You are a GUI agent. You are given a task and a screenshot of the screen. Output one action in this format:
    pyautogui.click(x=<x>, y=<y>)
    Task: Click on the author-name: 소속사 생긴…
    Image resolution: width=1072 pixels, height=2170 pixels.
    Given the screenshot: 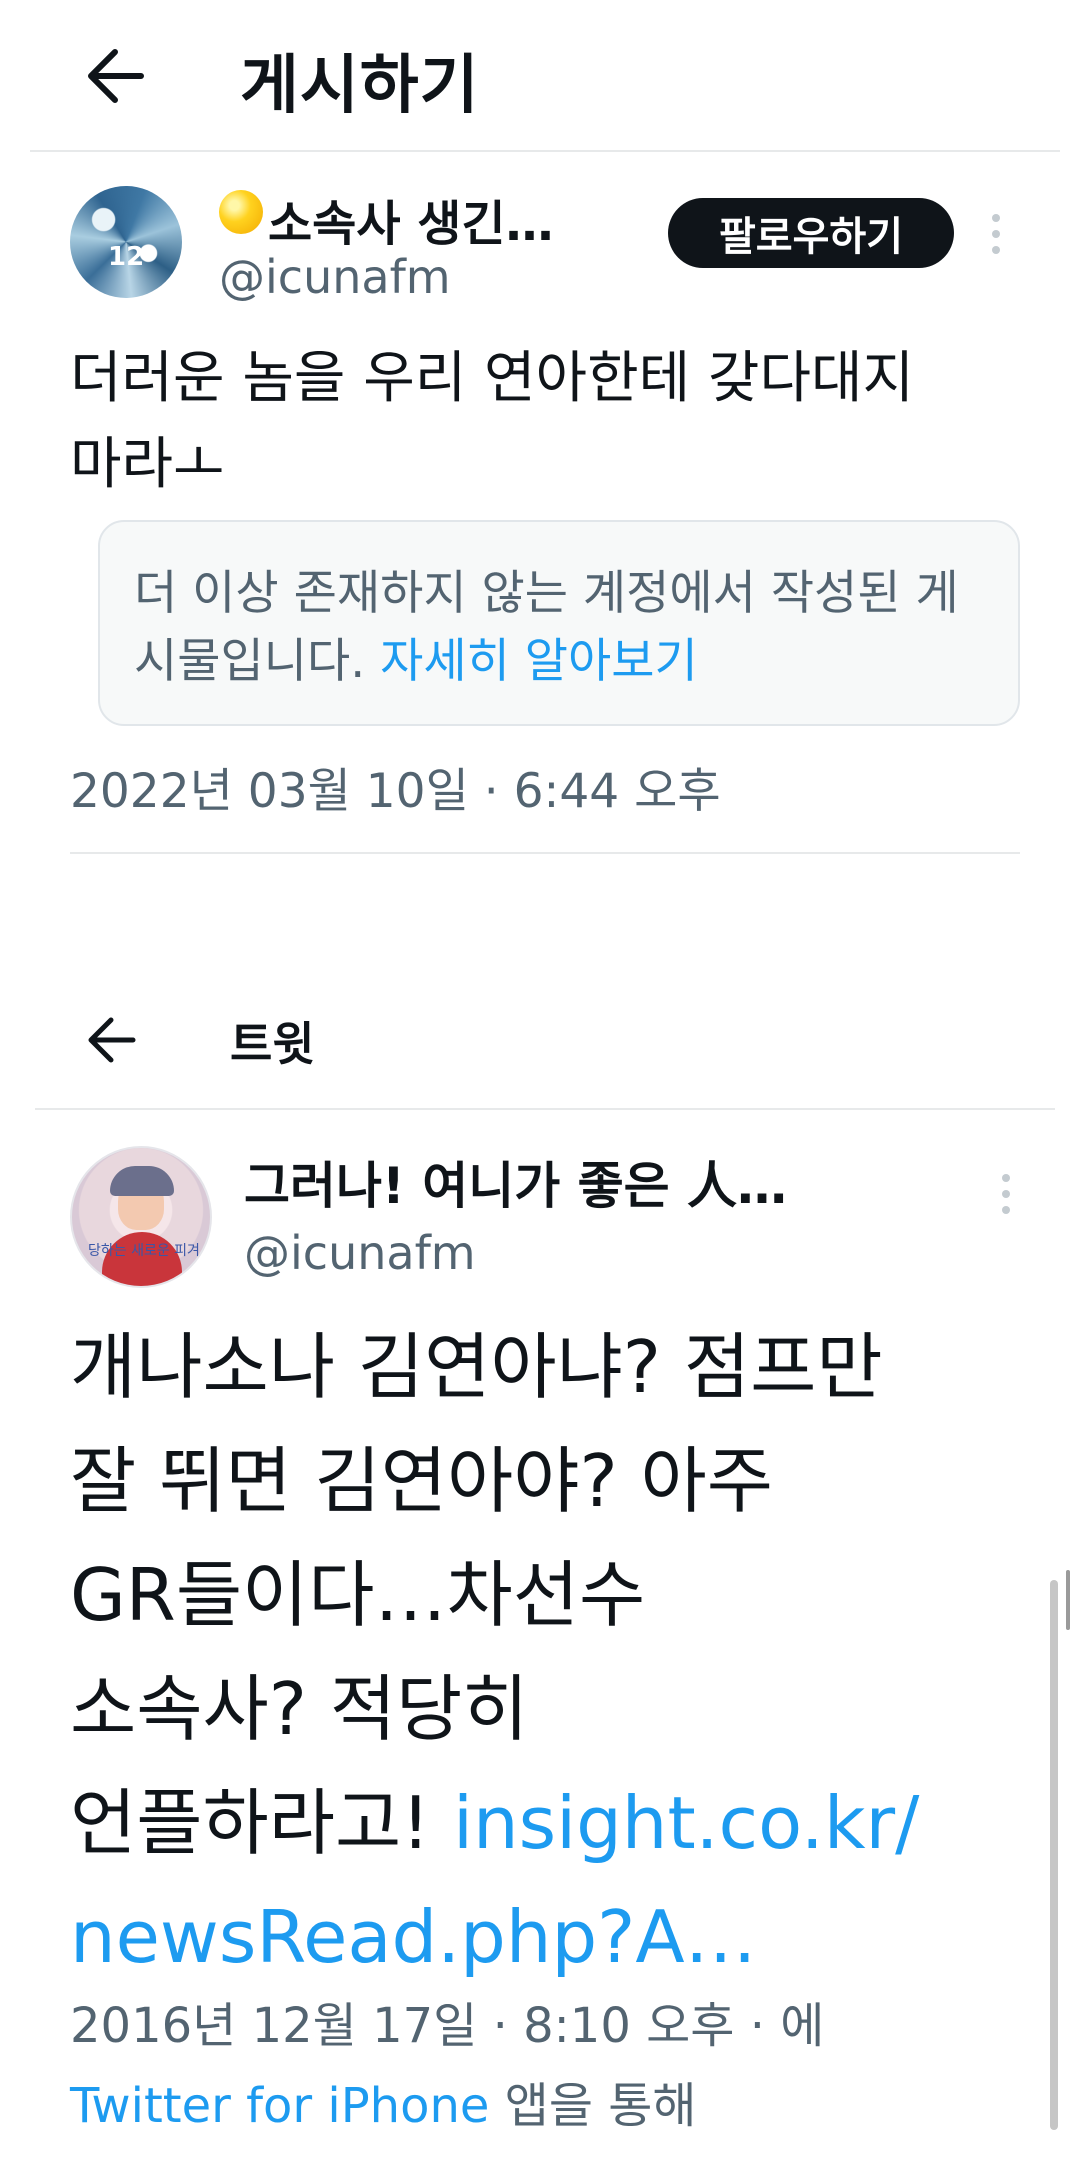 What is the action you would take?
    pyautogui.click(x=411, y=219)
    